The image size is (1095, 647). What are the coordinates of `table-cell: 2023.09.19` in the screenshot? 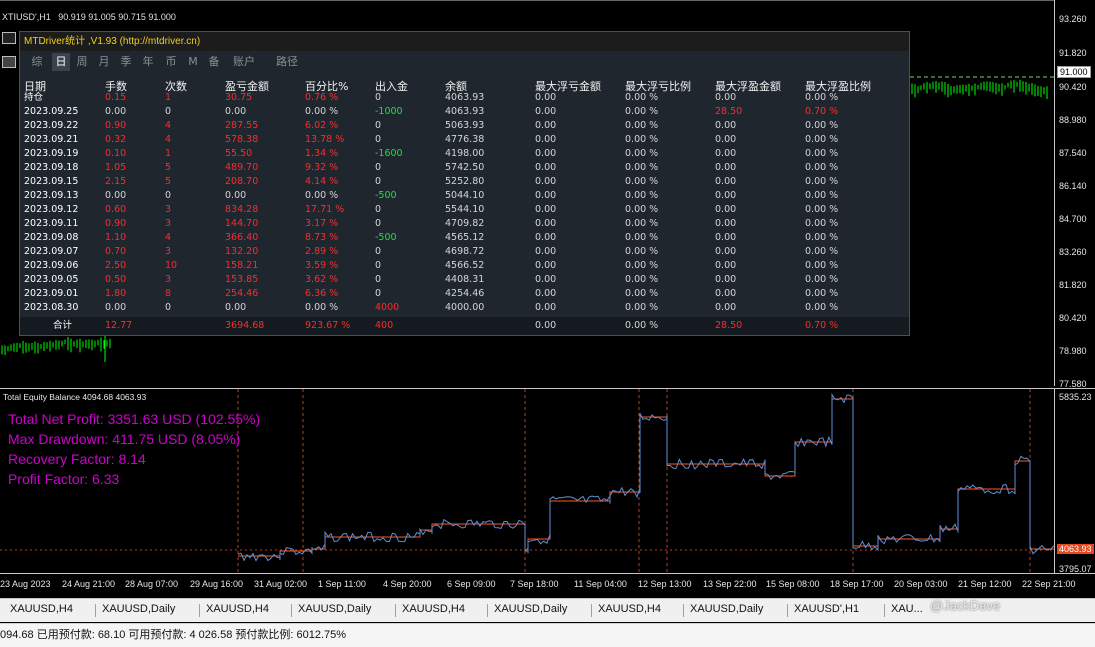 It's located at (51, 153).